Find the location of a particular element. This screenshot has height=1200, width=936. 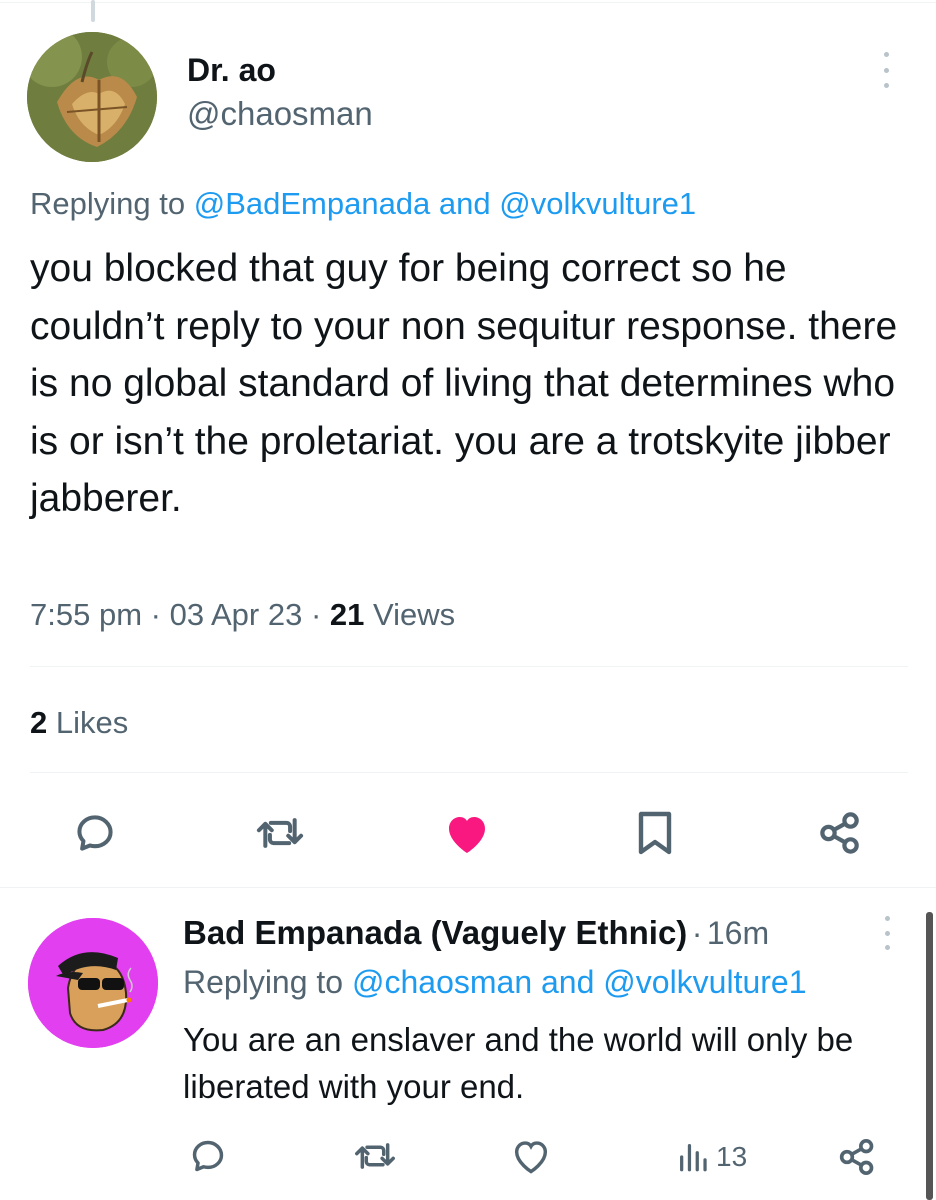

like-icon-filled is located at coordinates (467, 835).